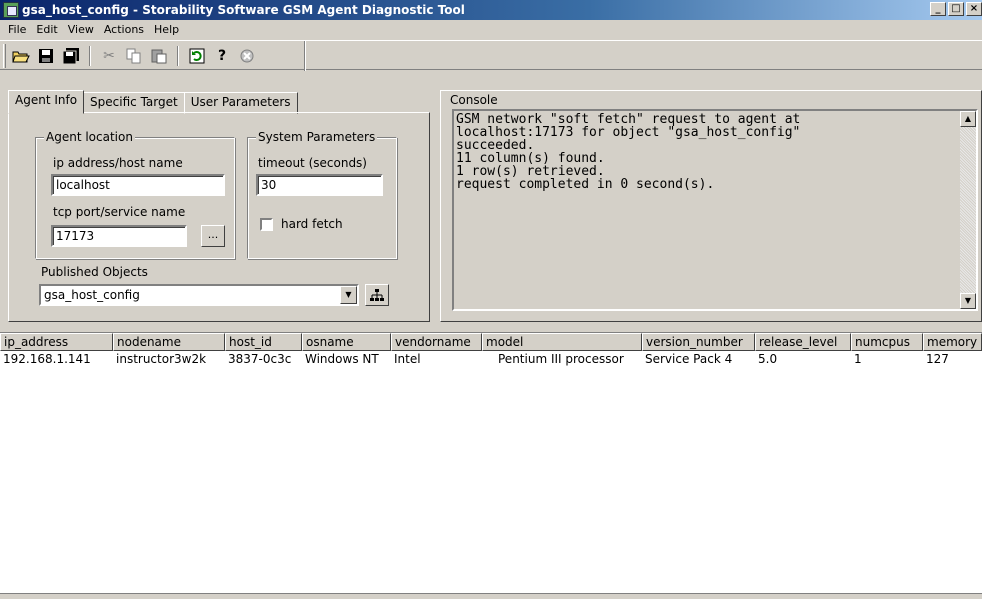  Describe the element at coordinates (124, 29) in the screenshot. I see `menu-actions: Actions` at that location.